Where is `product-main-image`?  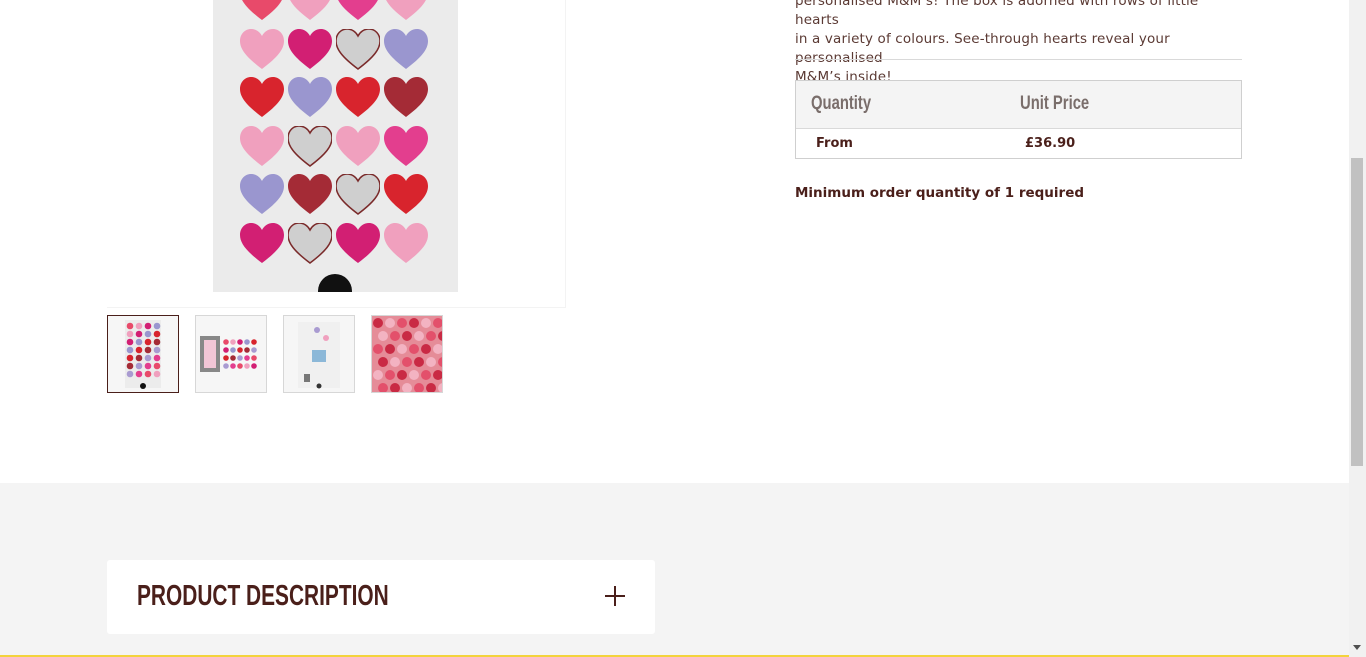 product-main-image is located at coordinates (335, 146).